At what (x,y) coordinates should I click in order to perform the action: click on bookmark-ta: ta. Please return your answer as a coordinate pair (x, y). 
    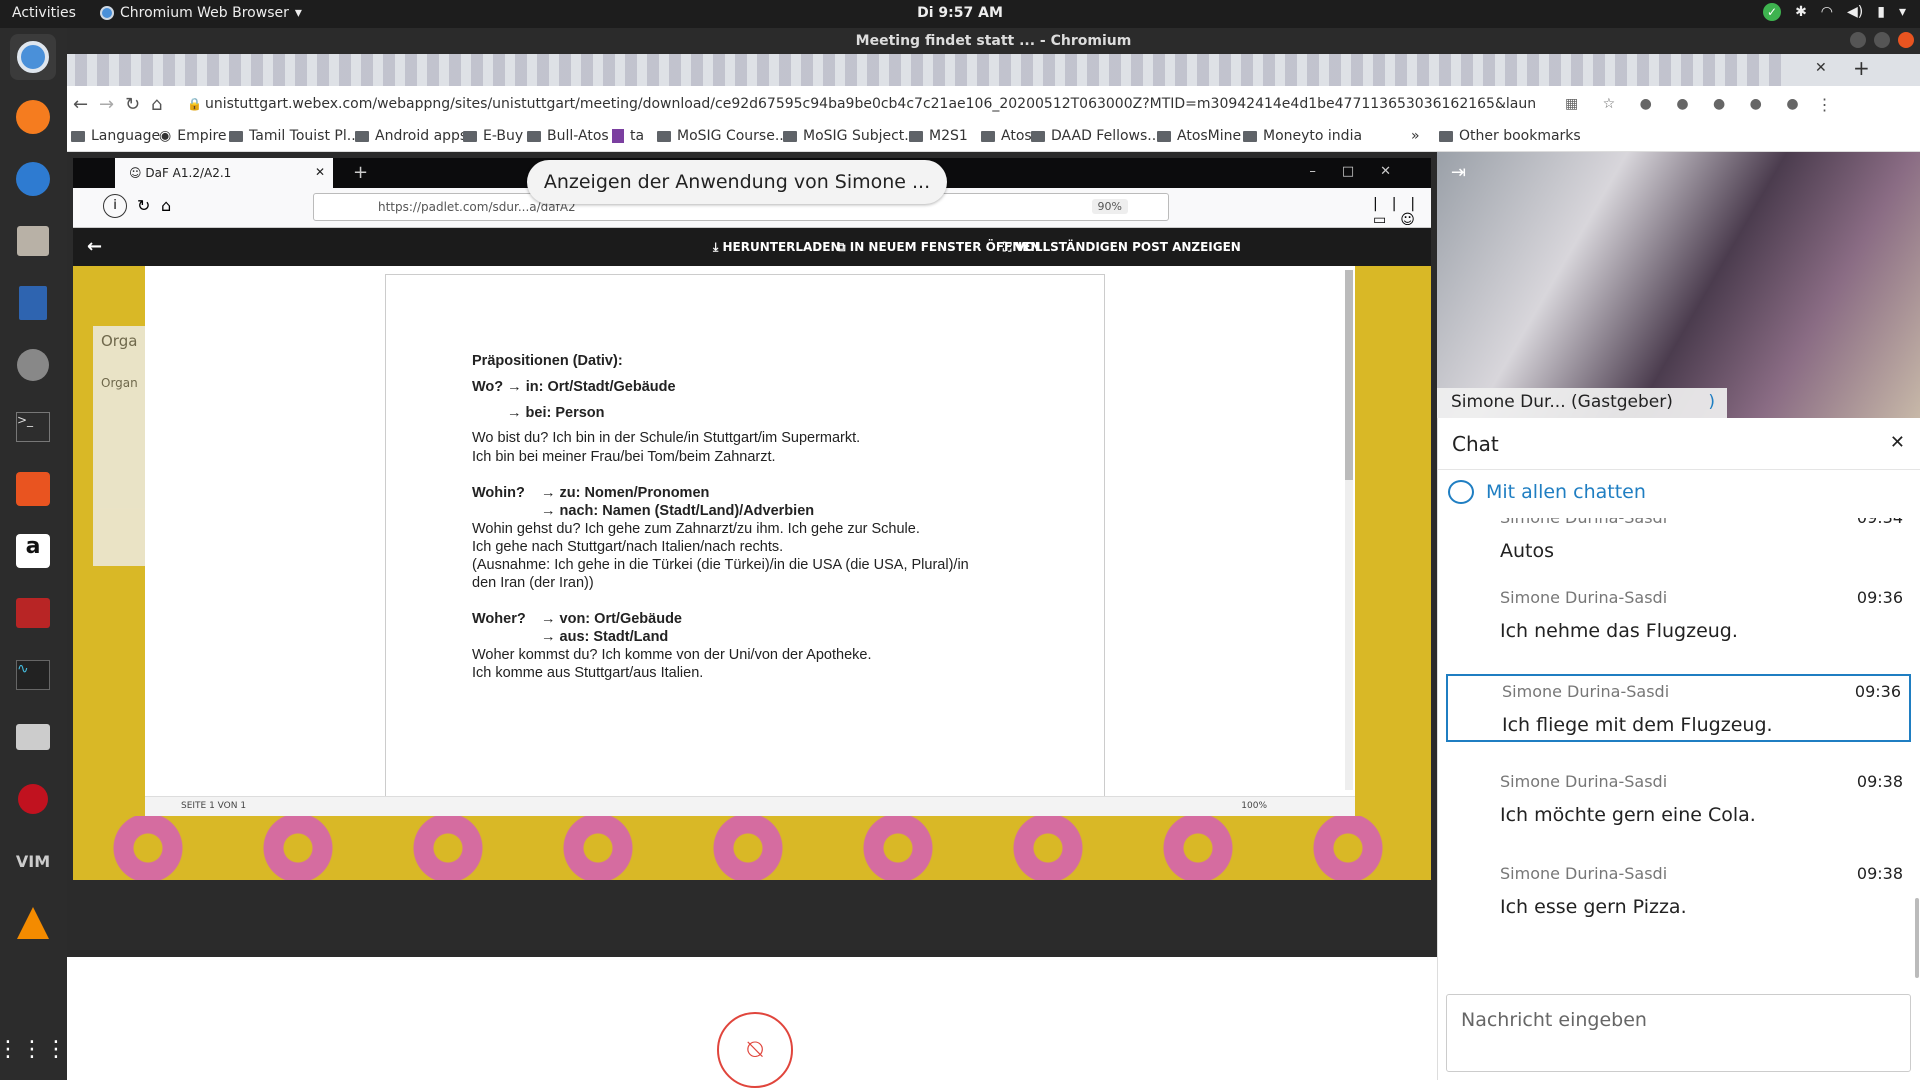
    Looking at the image, I should click on (628, 136).